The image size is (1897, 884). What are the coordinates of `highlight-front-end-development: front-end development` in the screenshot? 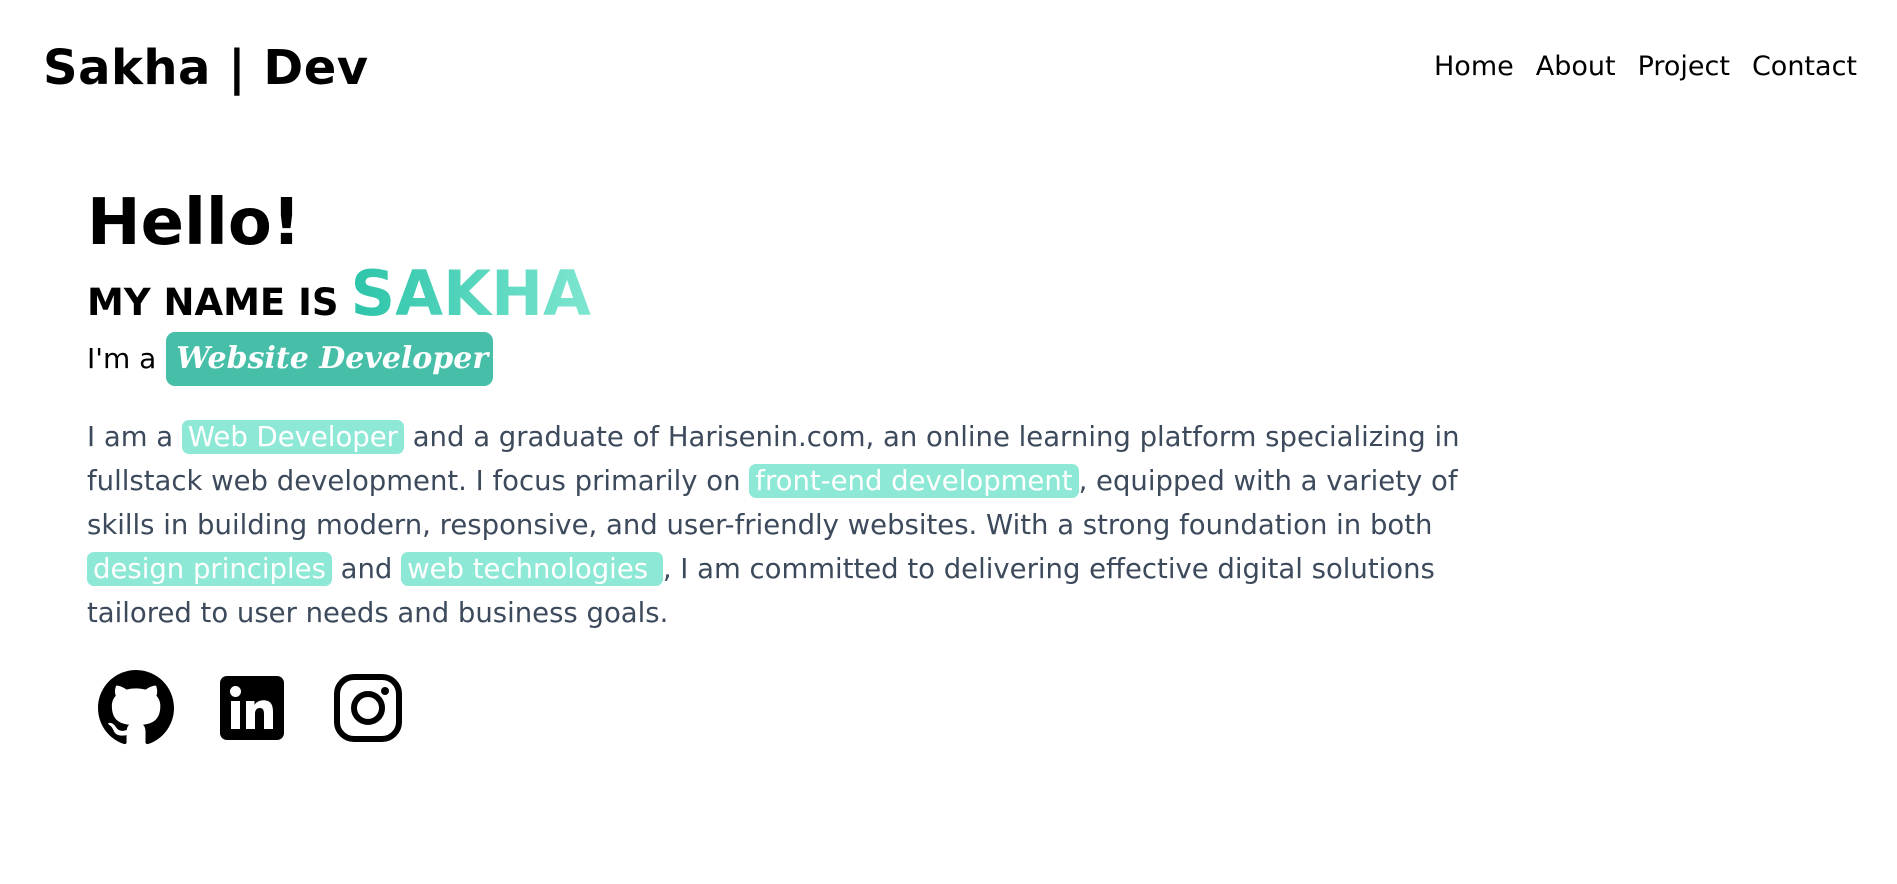 It's located at (914, 481).